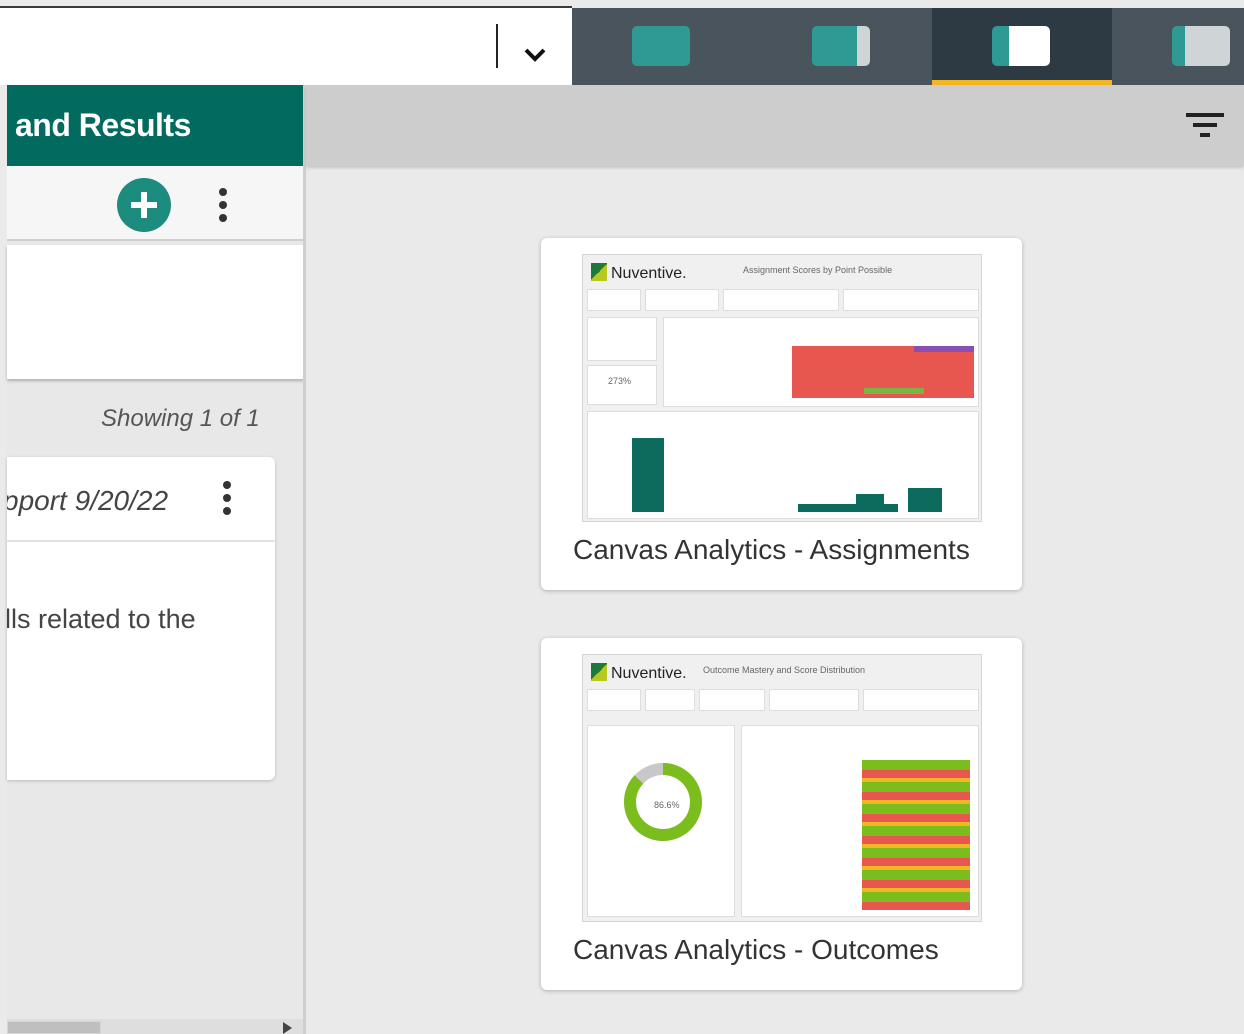 This screenshot has height=1034, width=1244. I want to click on panel-title: and Results, so click(103, 125).